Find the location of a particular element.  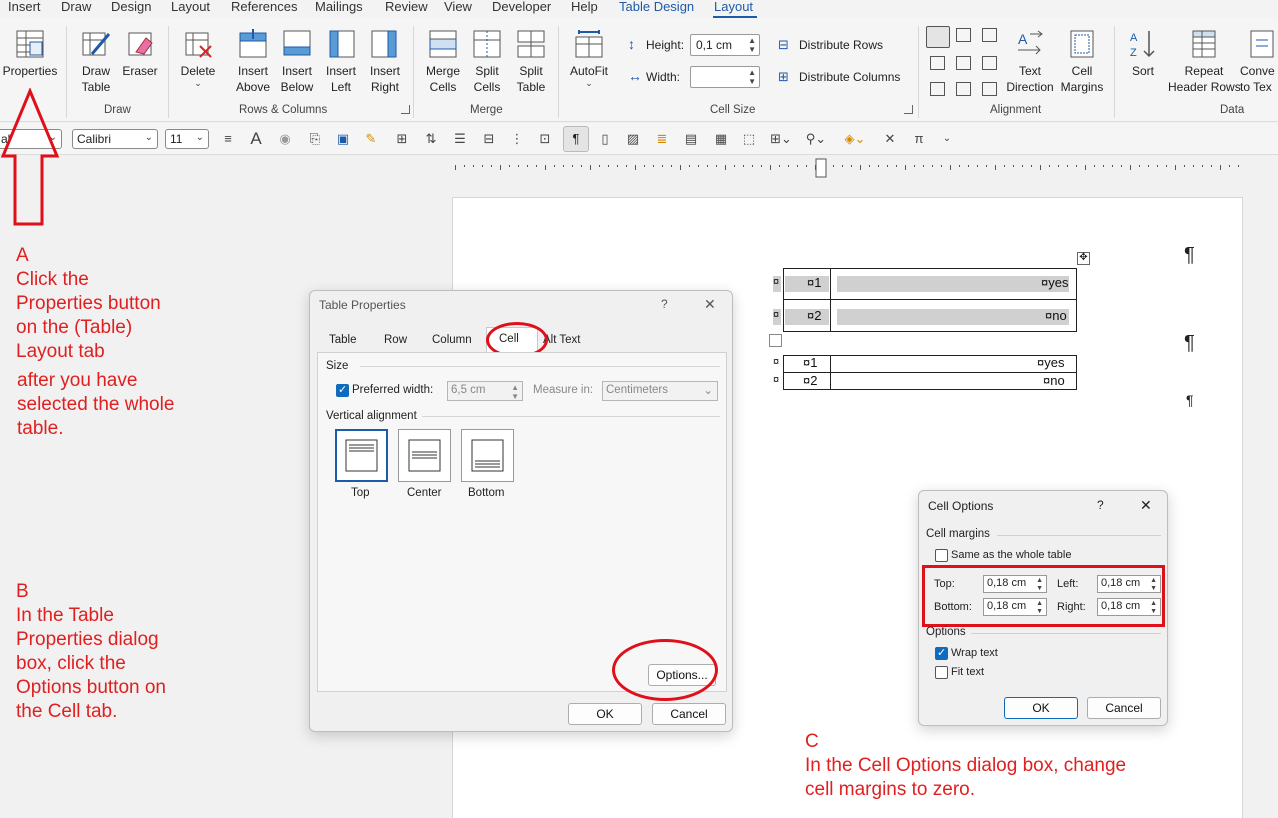

wrap-text-checkbox is located at coordinates (941, 653).